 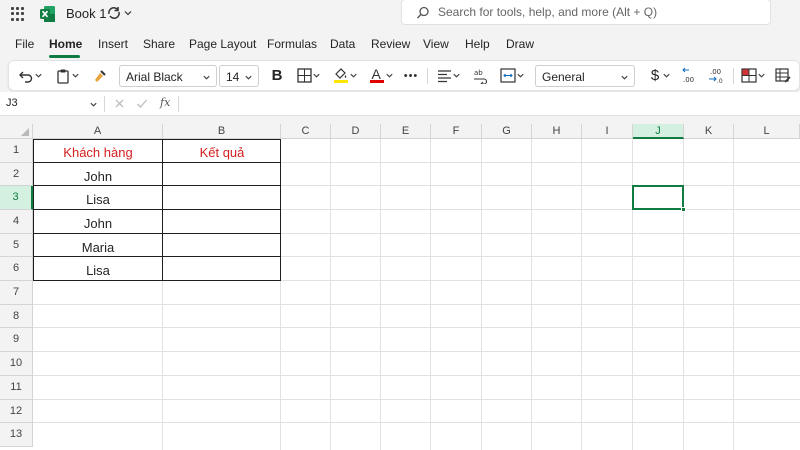 What do you see at coordinates (406, 131) in the screenshot?
I see `column-header-e: E` at bounding box center [406, 131].